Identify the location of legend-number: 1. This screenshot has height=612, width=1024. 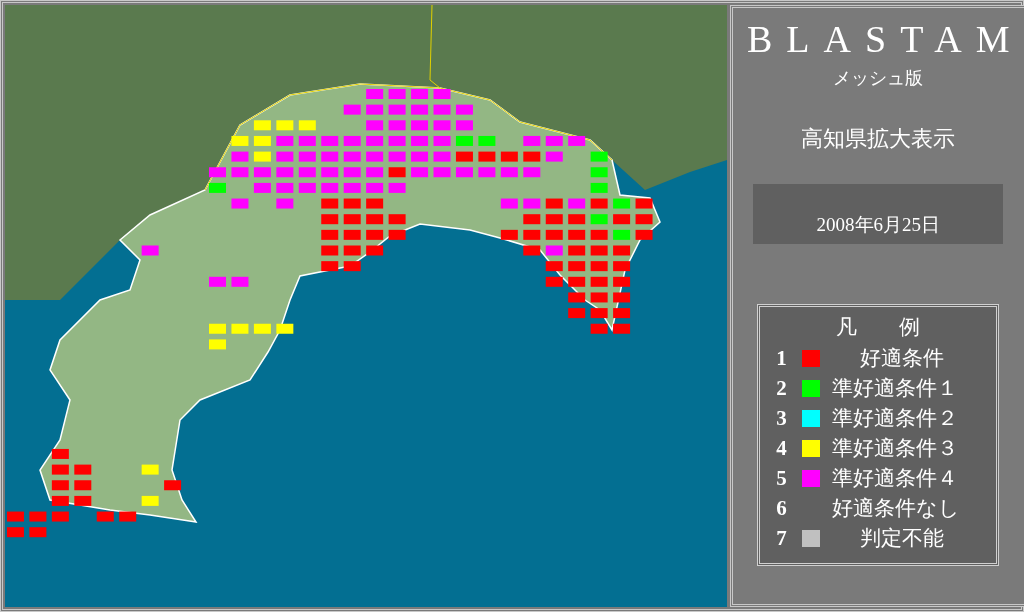
(782, 358).